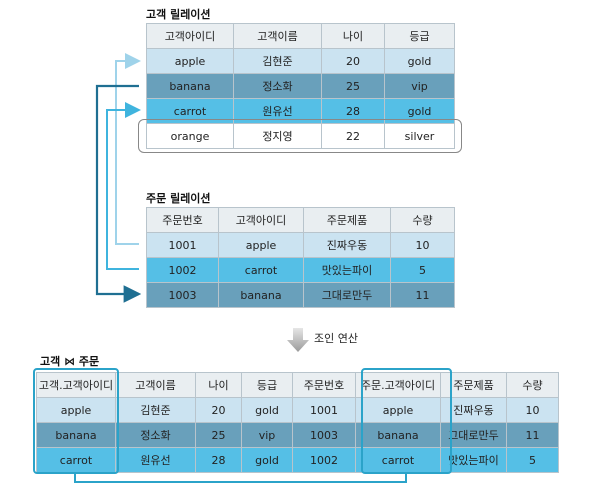 The height and width of the screenshot is (491, 597). Describe the element at coordinates (336, 338) in the screenshot. I see `join-operation-label: 조인 연산` at that location.